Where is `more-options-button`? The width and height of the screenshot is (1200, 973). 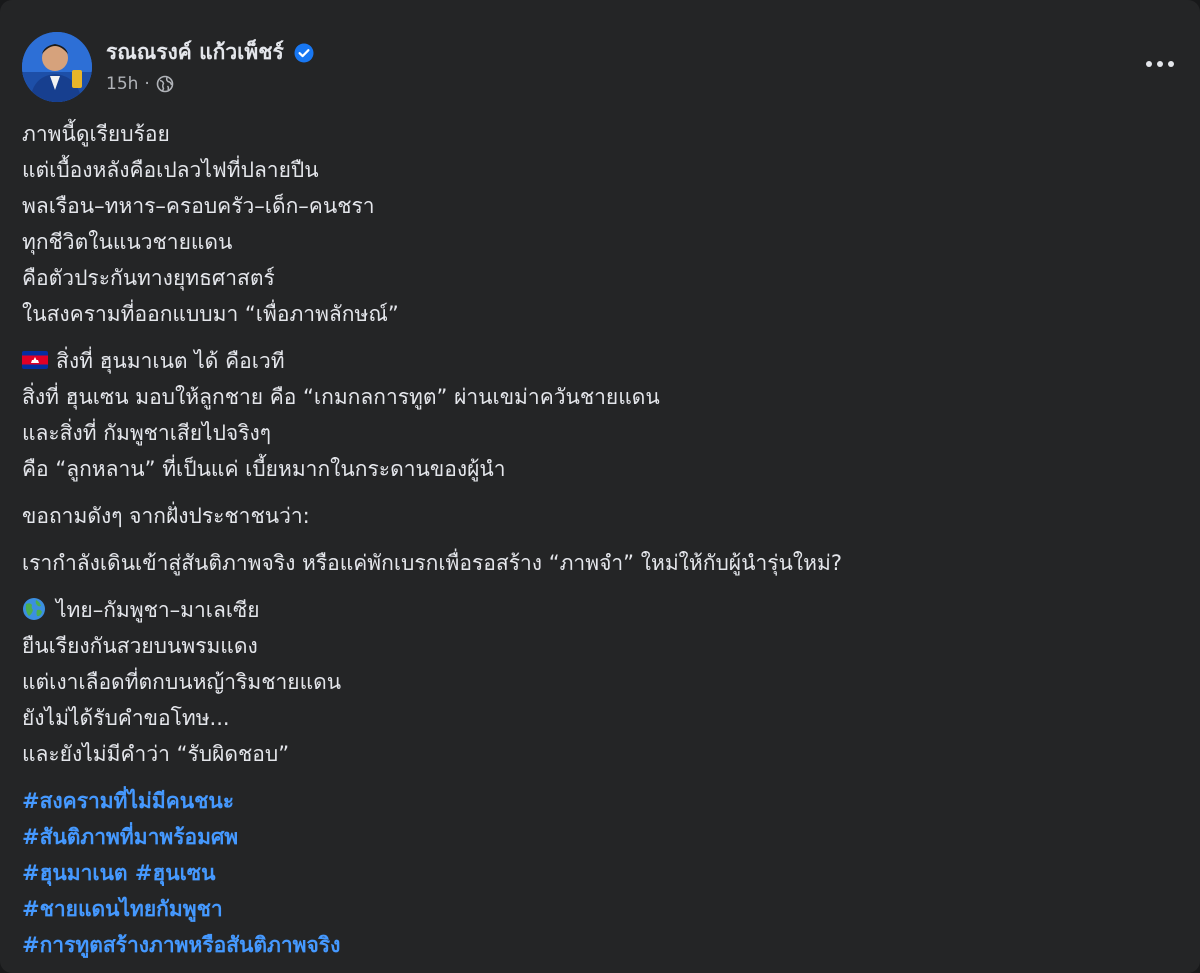 more-options-button is located at coordinates (1160, 64).